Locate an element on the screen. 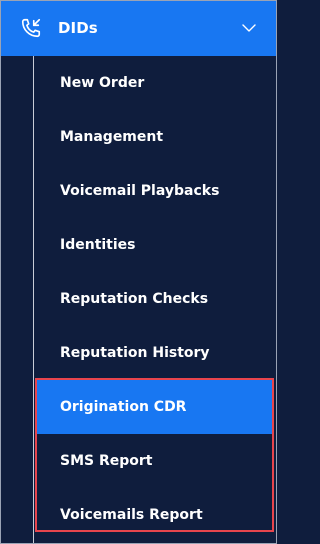  submenu-item-label: Reputation Checks is located at coordinates (134, 299).